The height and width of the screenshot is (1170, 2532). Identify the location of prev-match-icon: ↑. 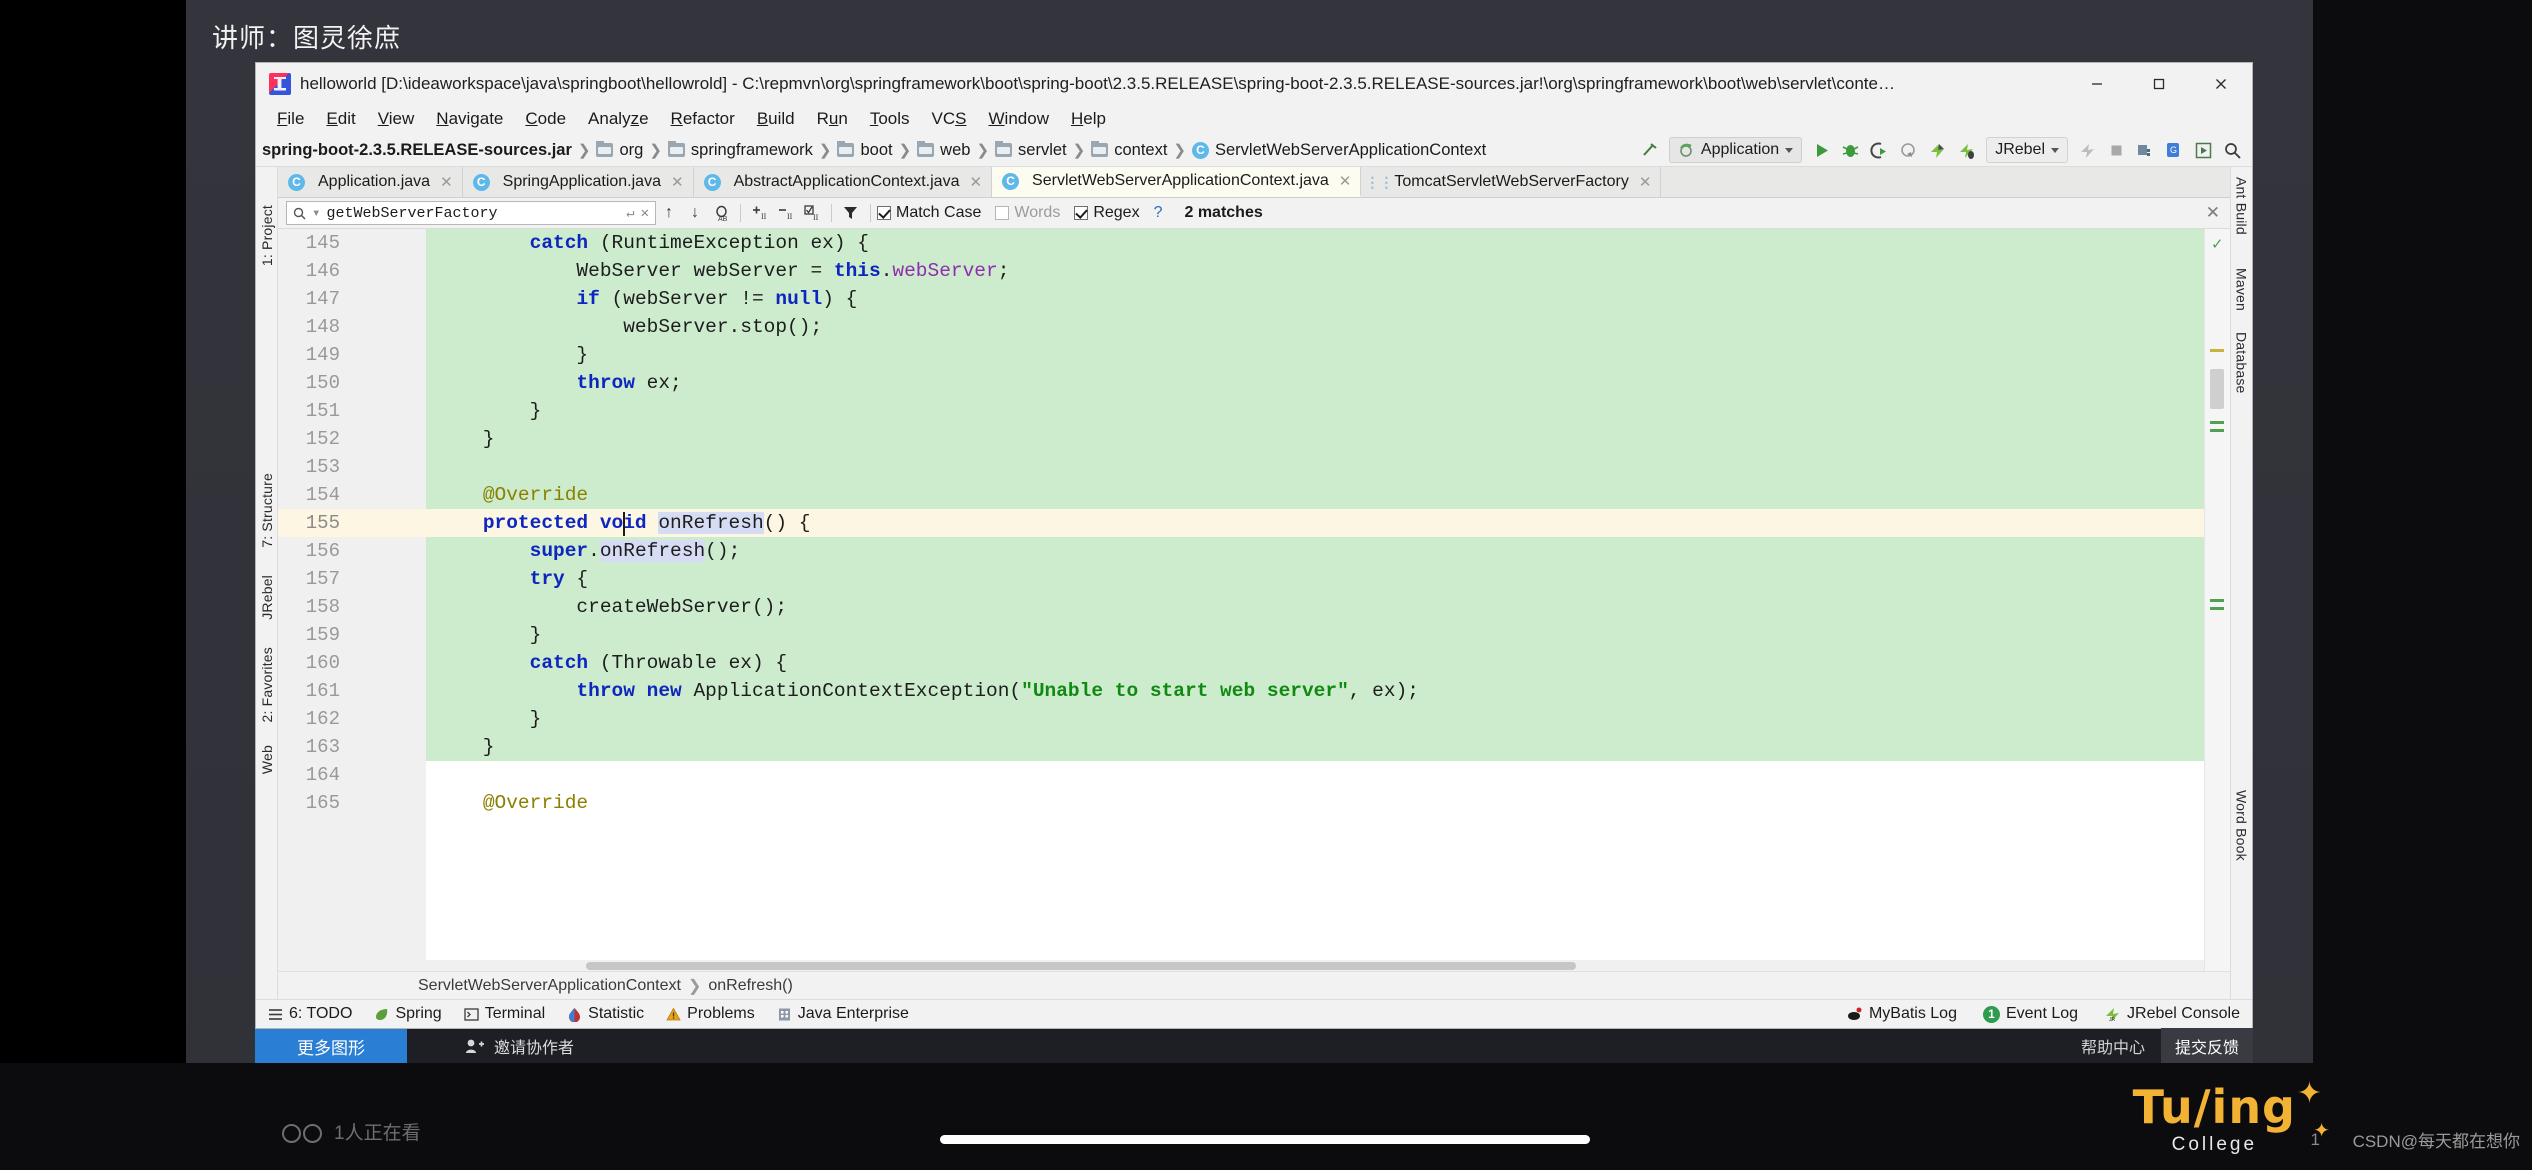
(669, 213).